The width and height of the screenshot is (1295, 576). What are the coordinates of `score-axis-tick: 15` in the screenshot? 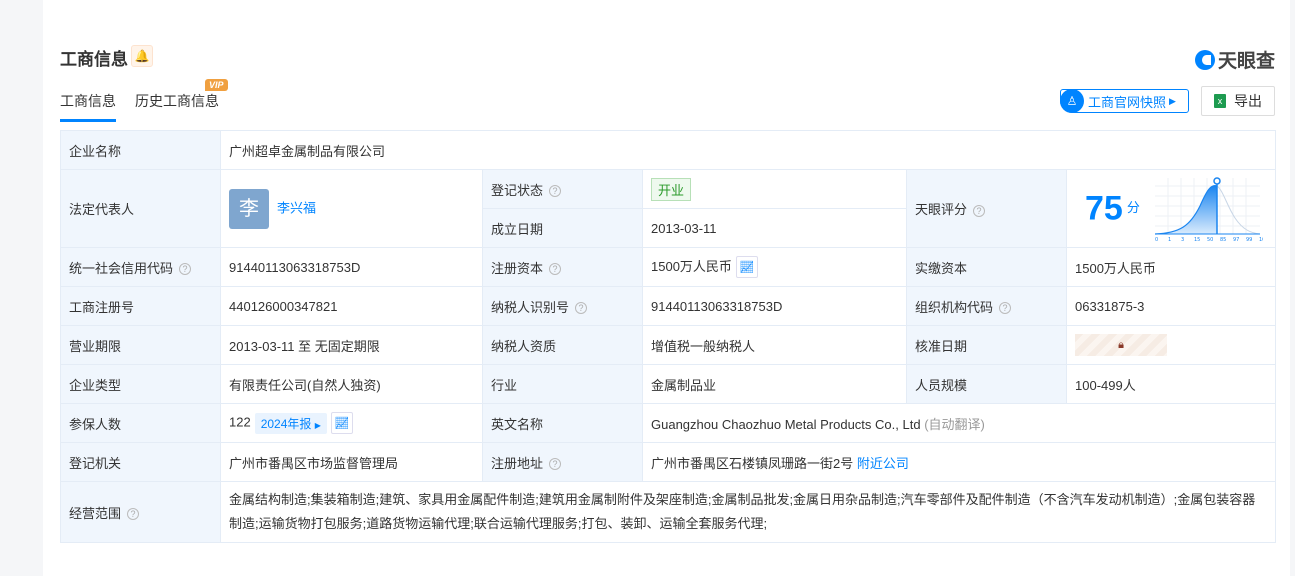 It's located at (1197, 239).